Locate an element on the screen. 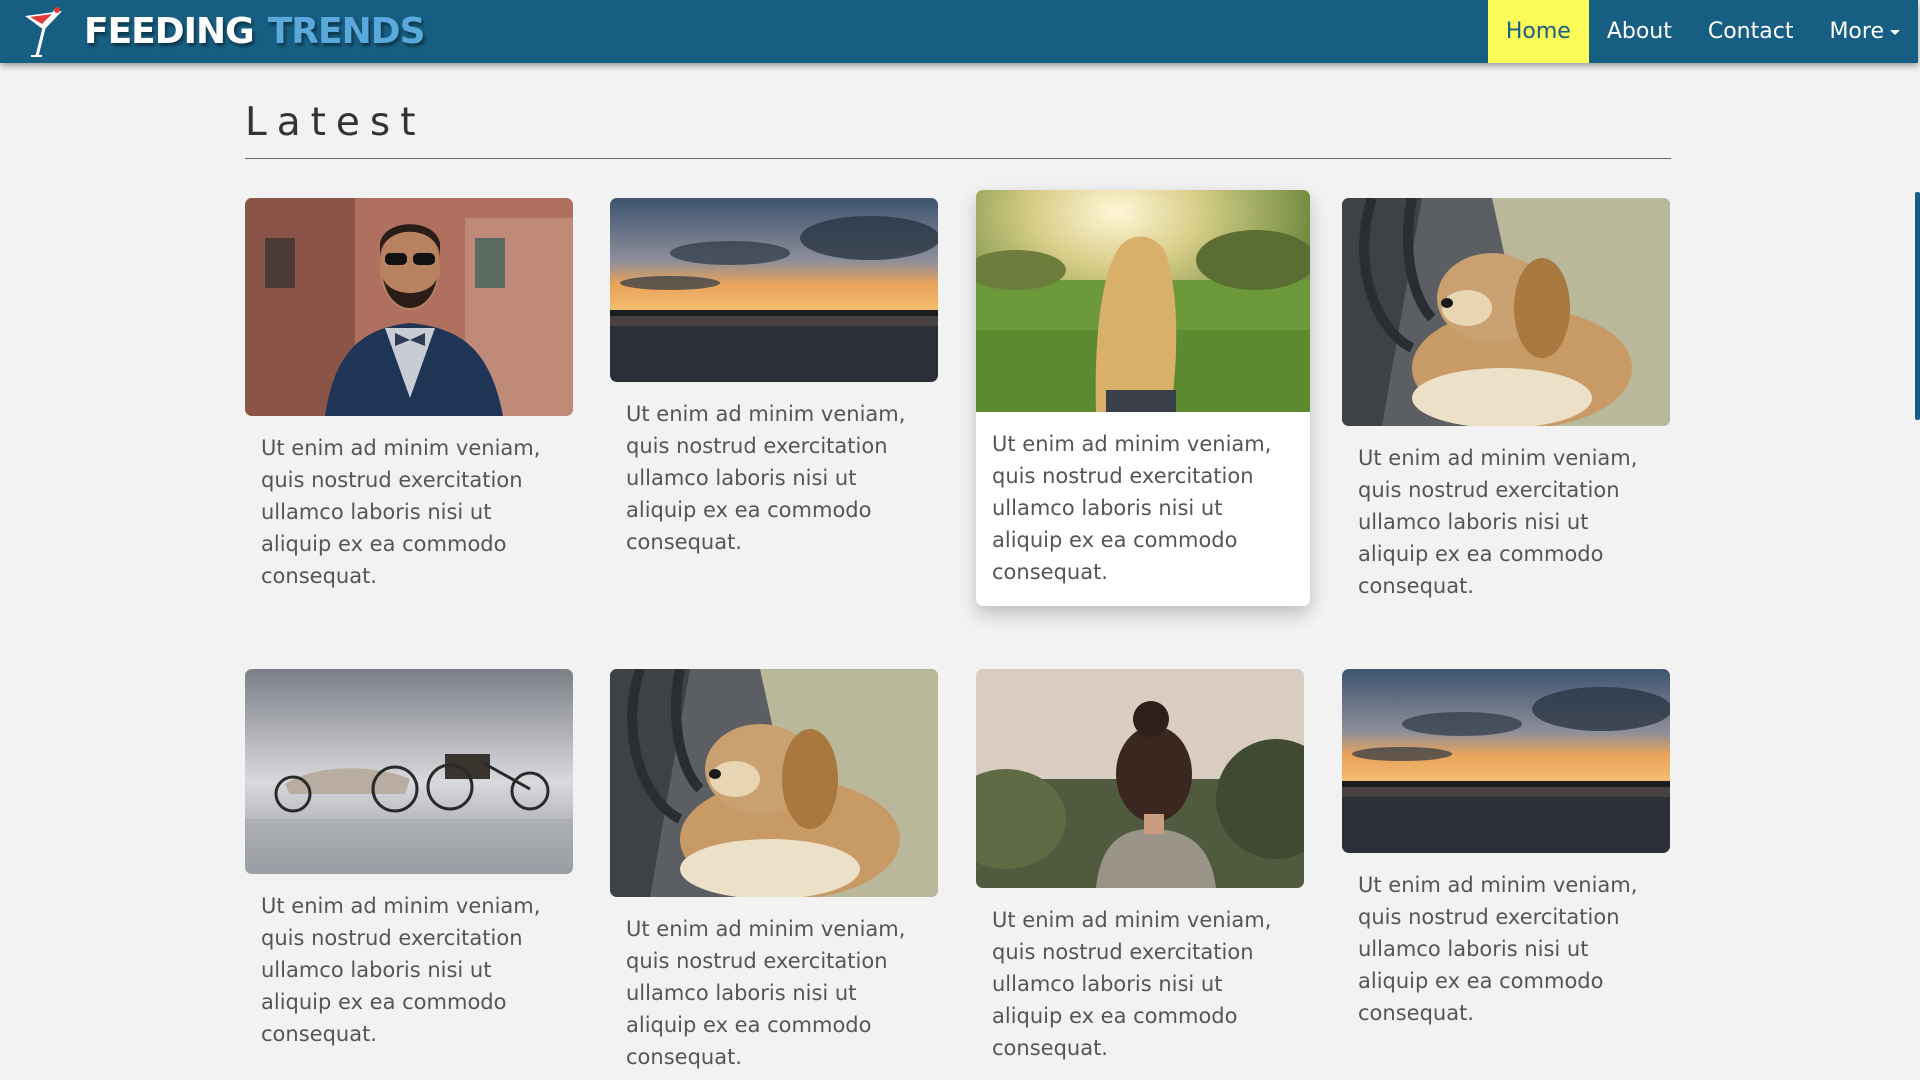  nav-contact: Contact is located at coordinates (1751, 31).